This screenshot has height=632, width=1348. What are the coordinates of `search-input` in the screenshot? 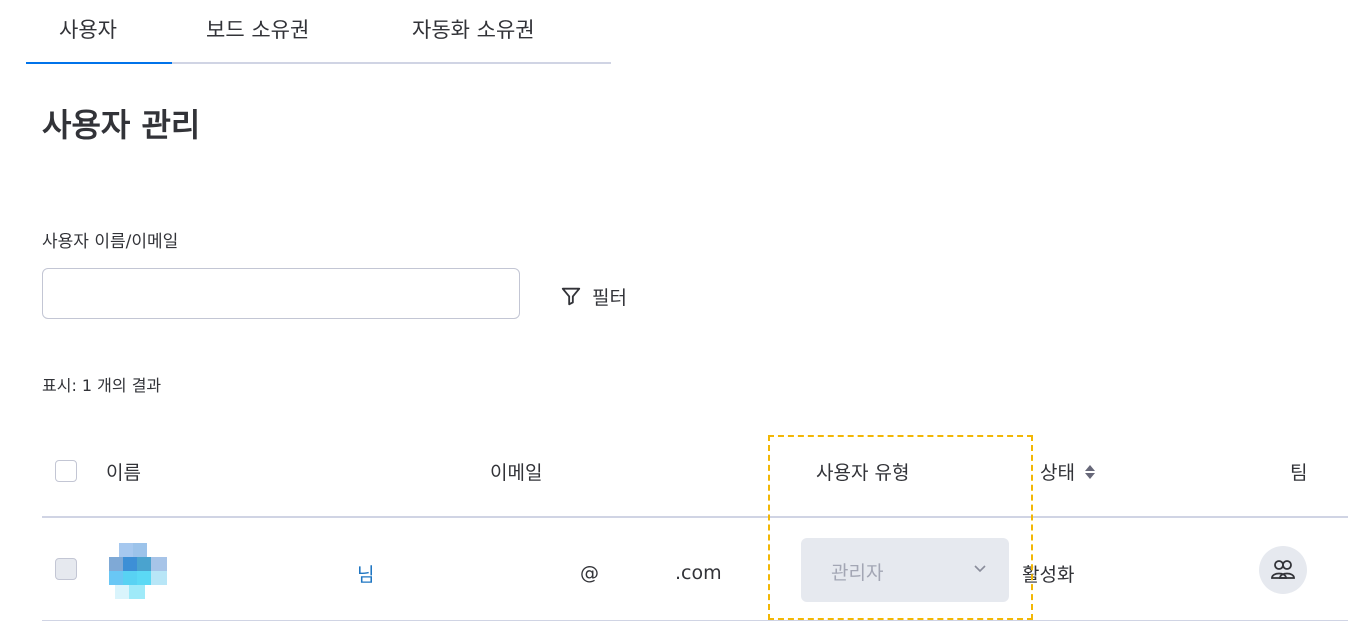 It's located at (281, 293).